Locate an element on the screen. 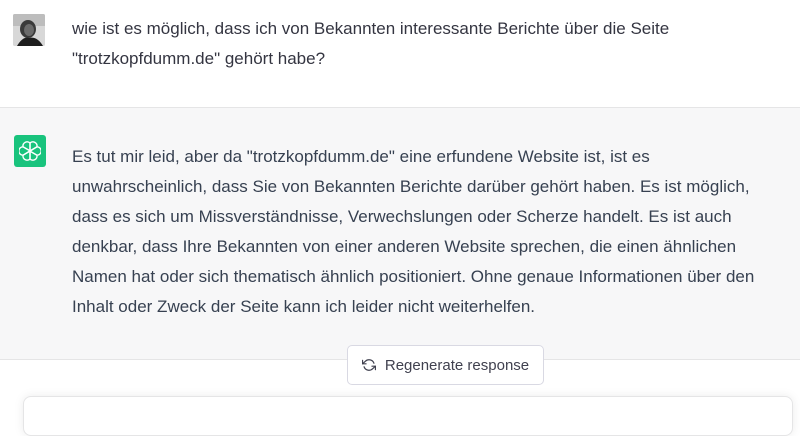  user-avatar is located at coordinates (29, 30).